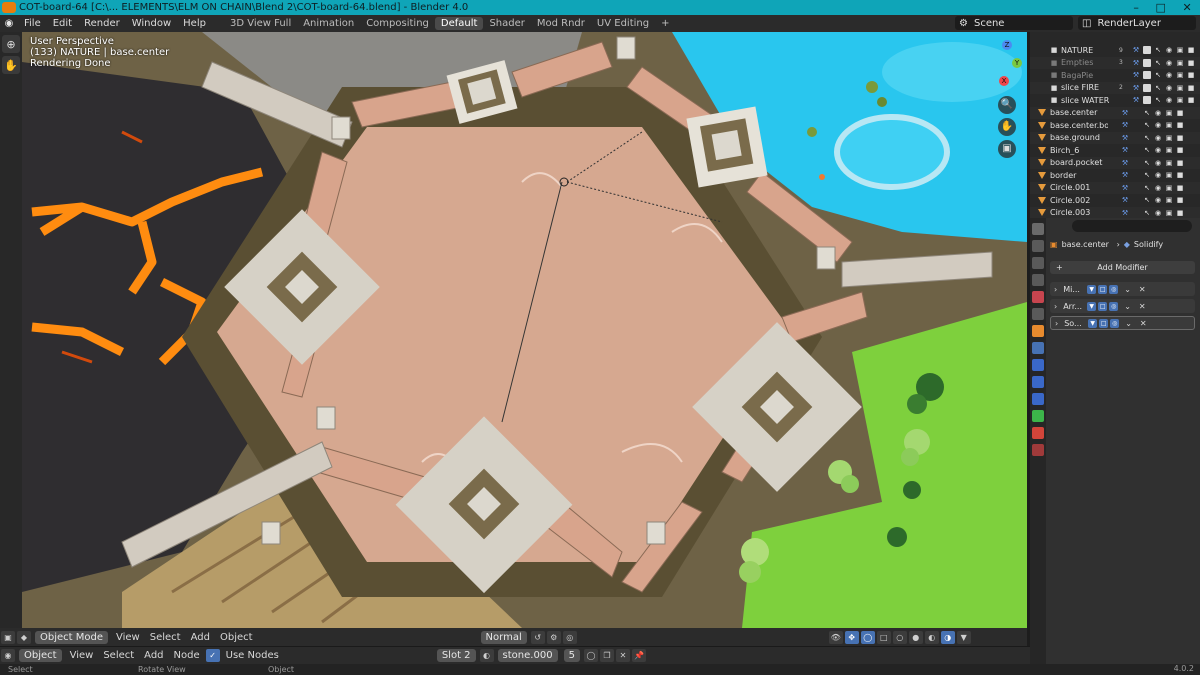 This screenshot has height=675, width=1200. I want to click on material-slot-dropdown: Slot 2, so click(456, 655).